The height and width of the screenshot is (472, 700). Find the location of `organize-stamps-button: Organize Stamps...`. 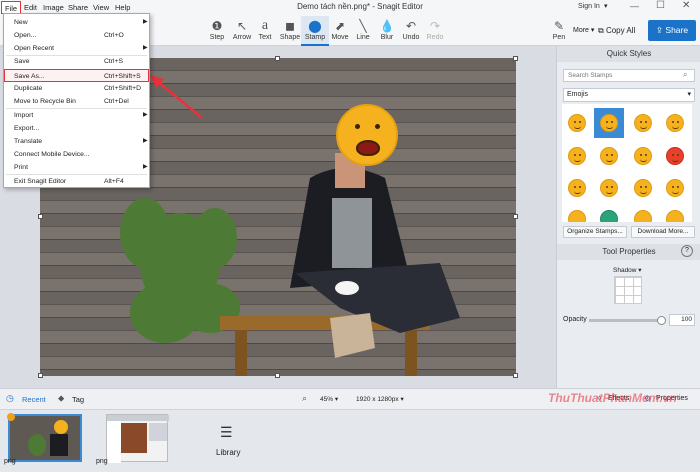

organize-stamps-button: Organize Stamps... is located at coordinates (595, 232).